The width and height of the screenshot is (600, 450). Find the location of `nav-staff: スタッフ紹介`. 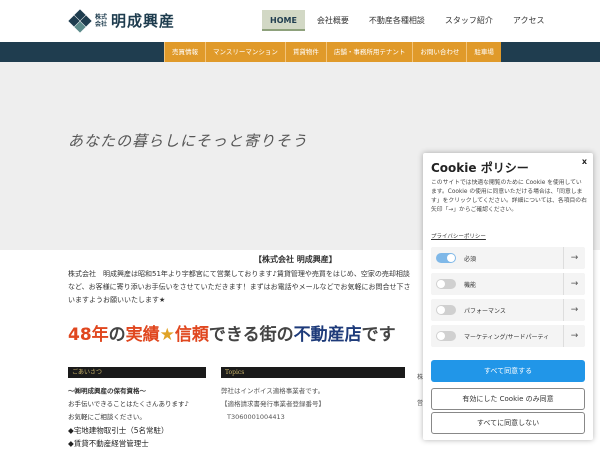

nav-staff: スタッフ紹介 is located at coordinates (469, 20).